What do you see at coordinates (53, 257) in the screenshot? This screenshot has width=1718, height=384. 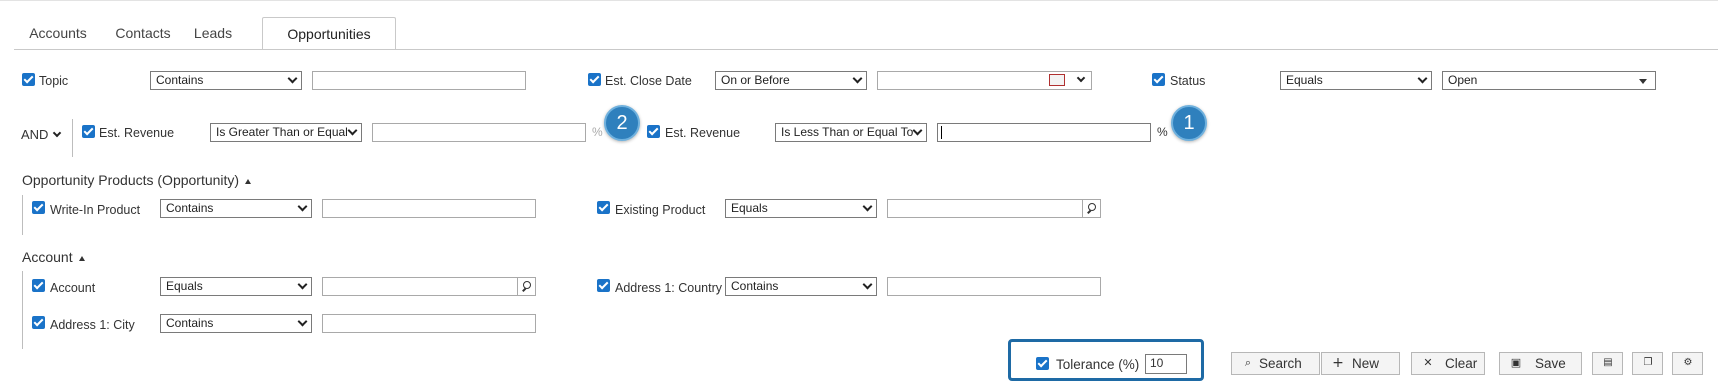 I see `account-section-title: Account` at bounding box center [53, 257].